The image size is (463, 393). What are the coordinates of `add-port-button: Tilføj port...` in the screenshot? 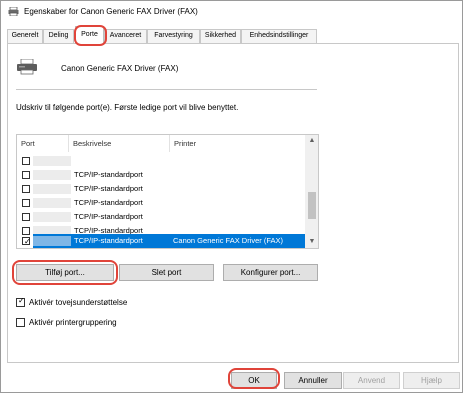 It's located at (65, 272).